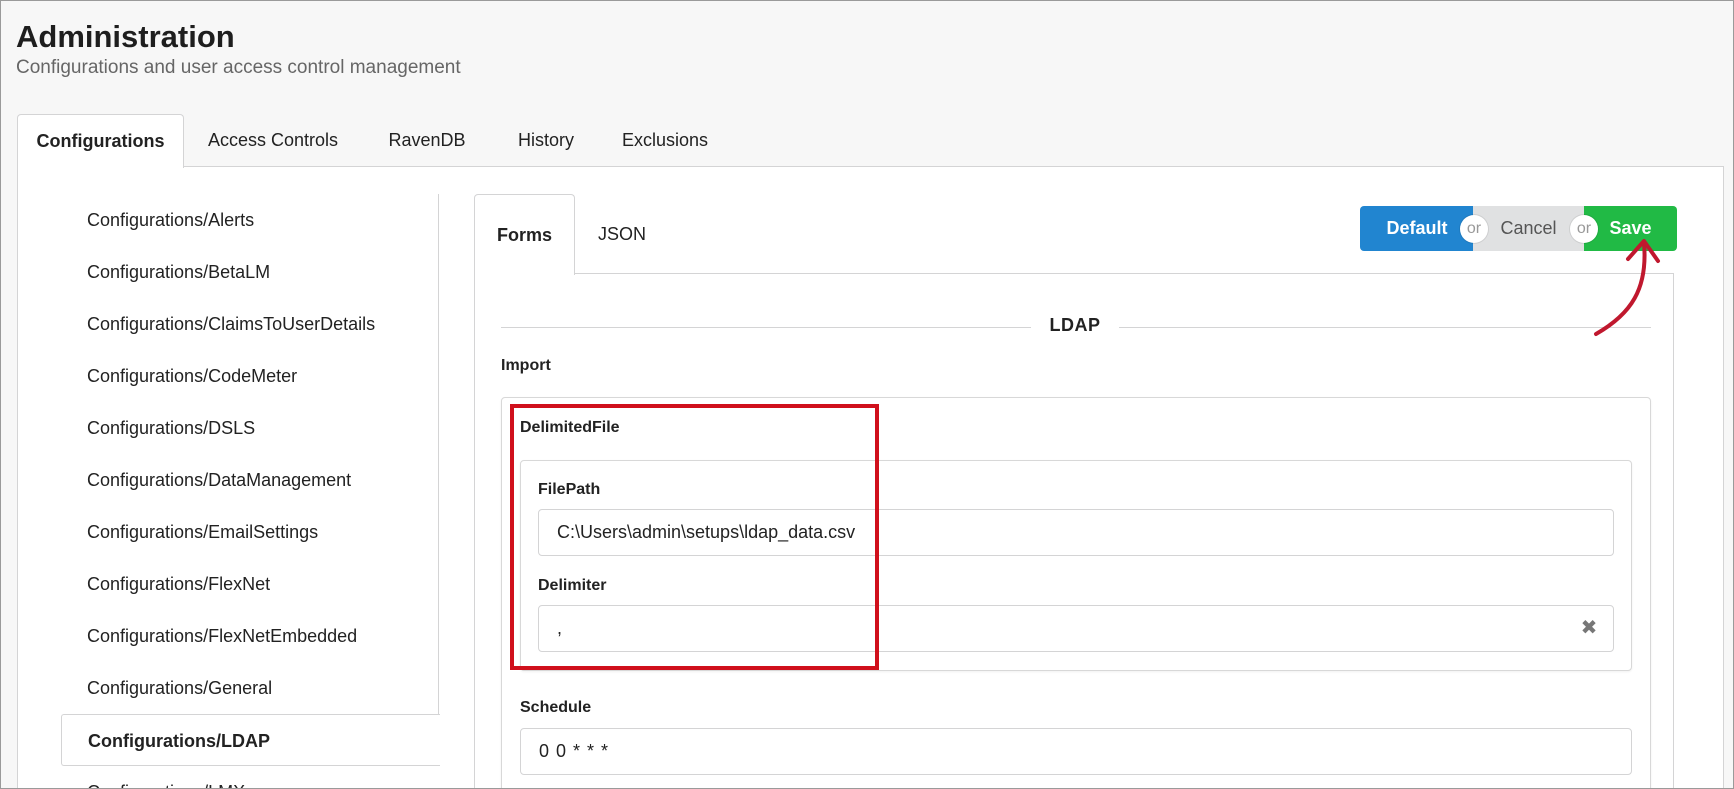 This screenshot has width=1734, height=789. I want to click on sidebar-item-datamanagement: Configurations/DataManagement, so click(250, 480).